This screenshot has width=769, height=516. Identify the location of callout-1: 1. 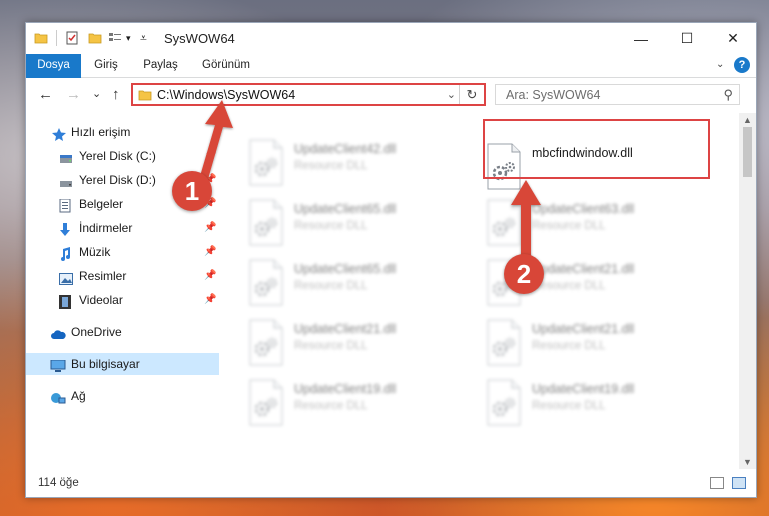
(192, 191).